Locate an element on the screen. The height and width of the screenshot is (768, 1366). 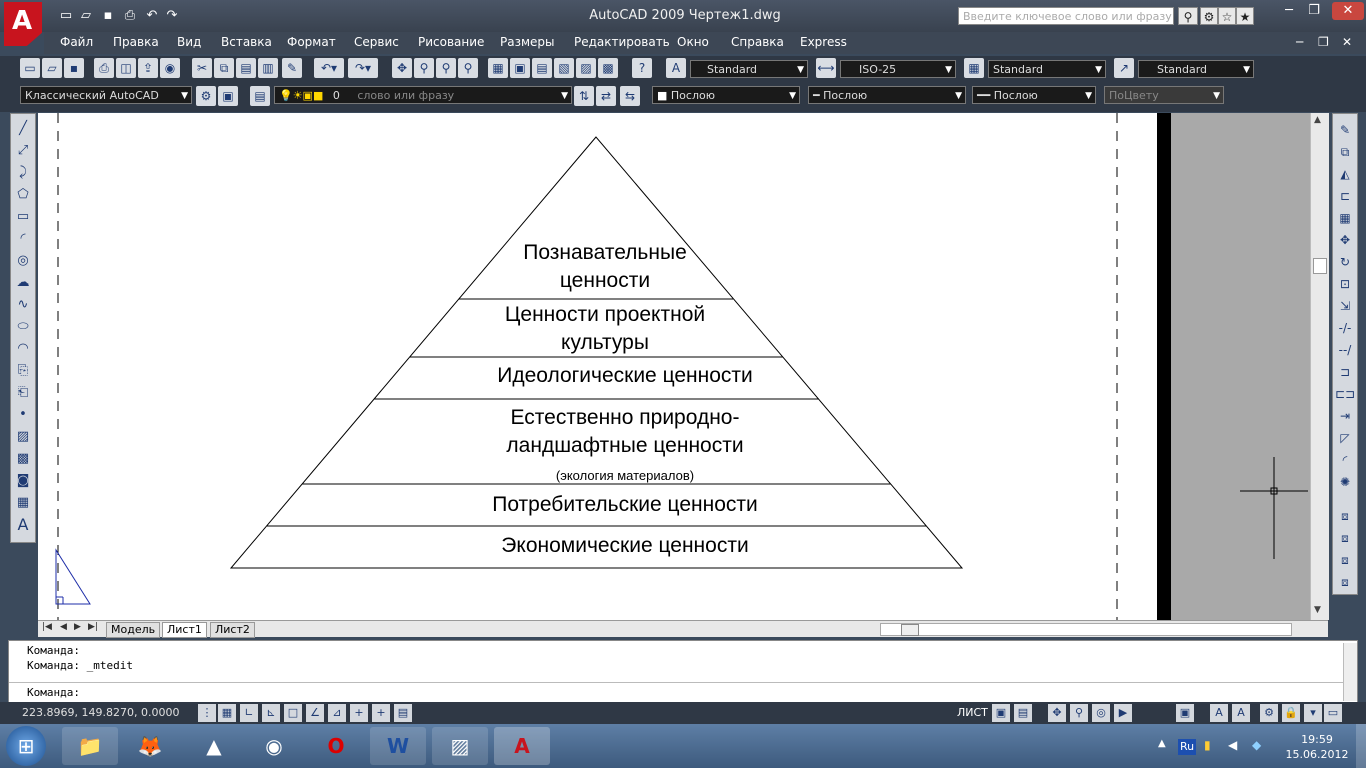
zoom-realtime-icon: ⚲ is located at coordinates (424, 68).